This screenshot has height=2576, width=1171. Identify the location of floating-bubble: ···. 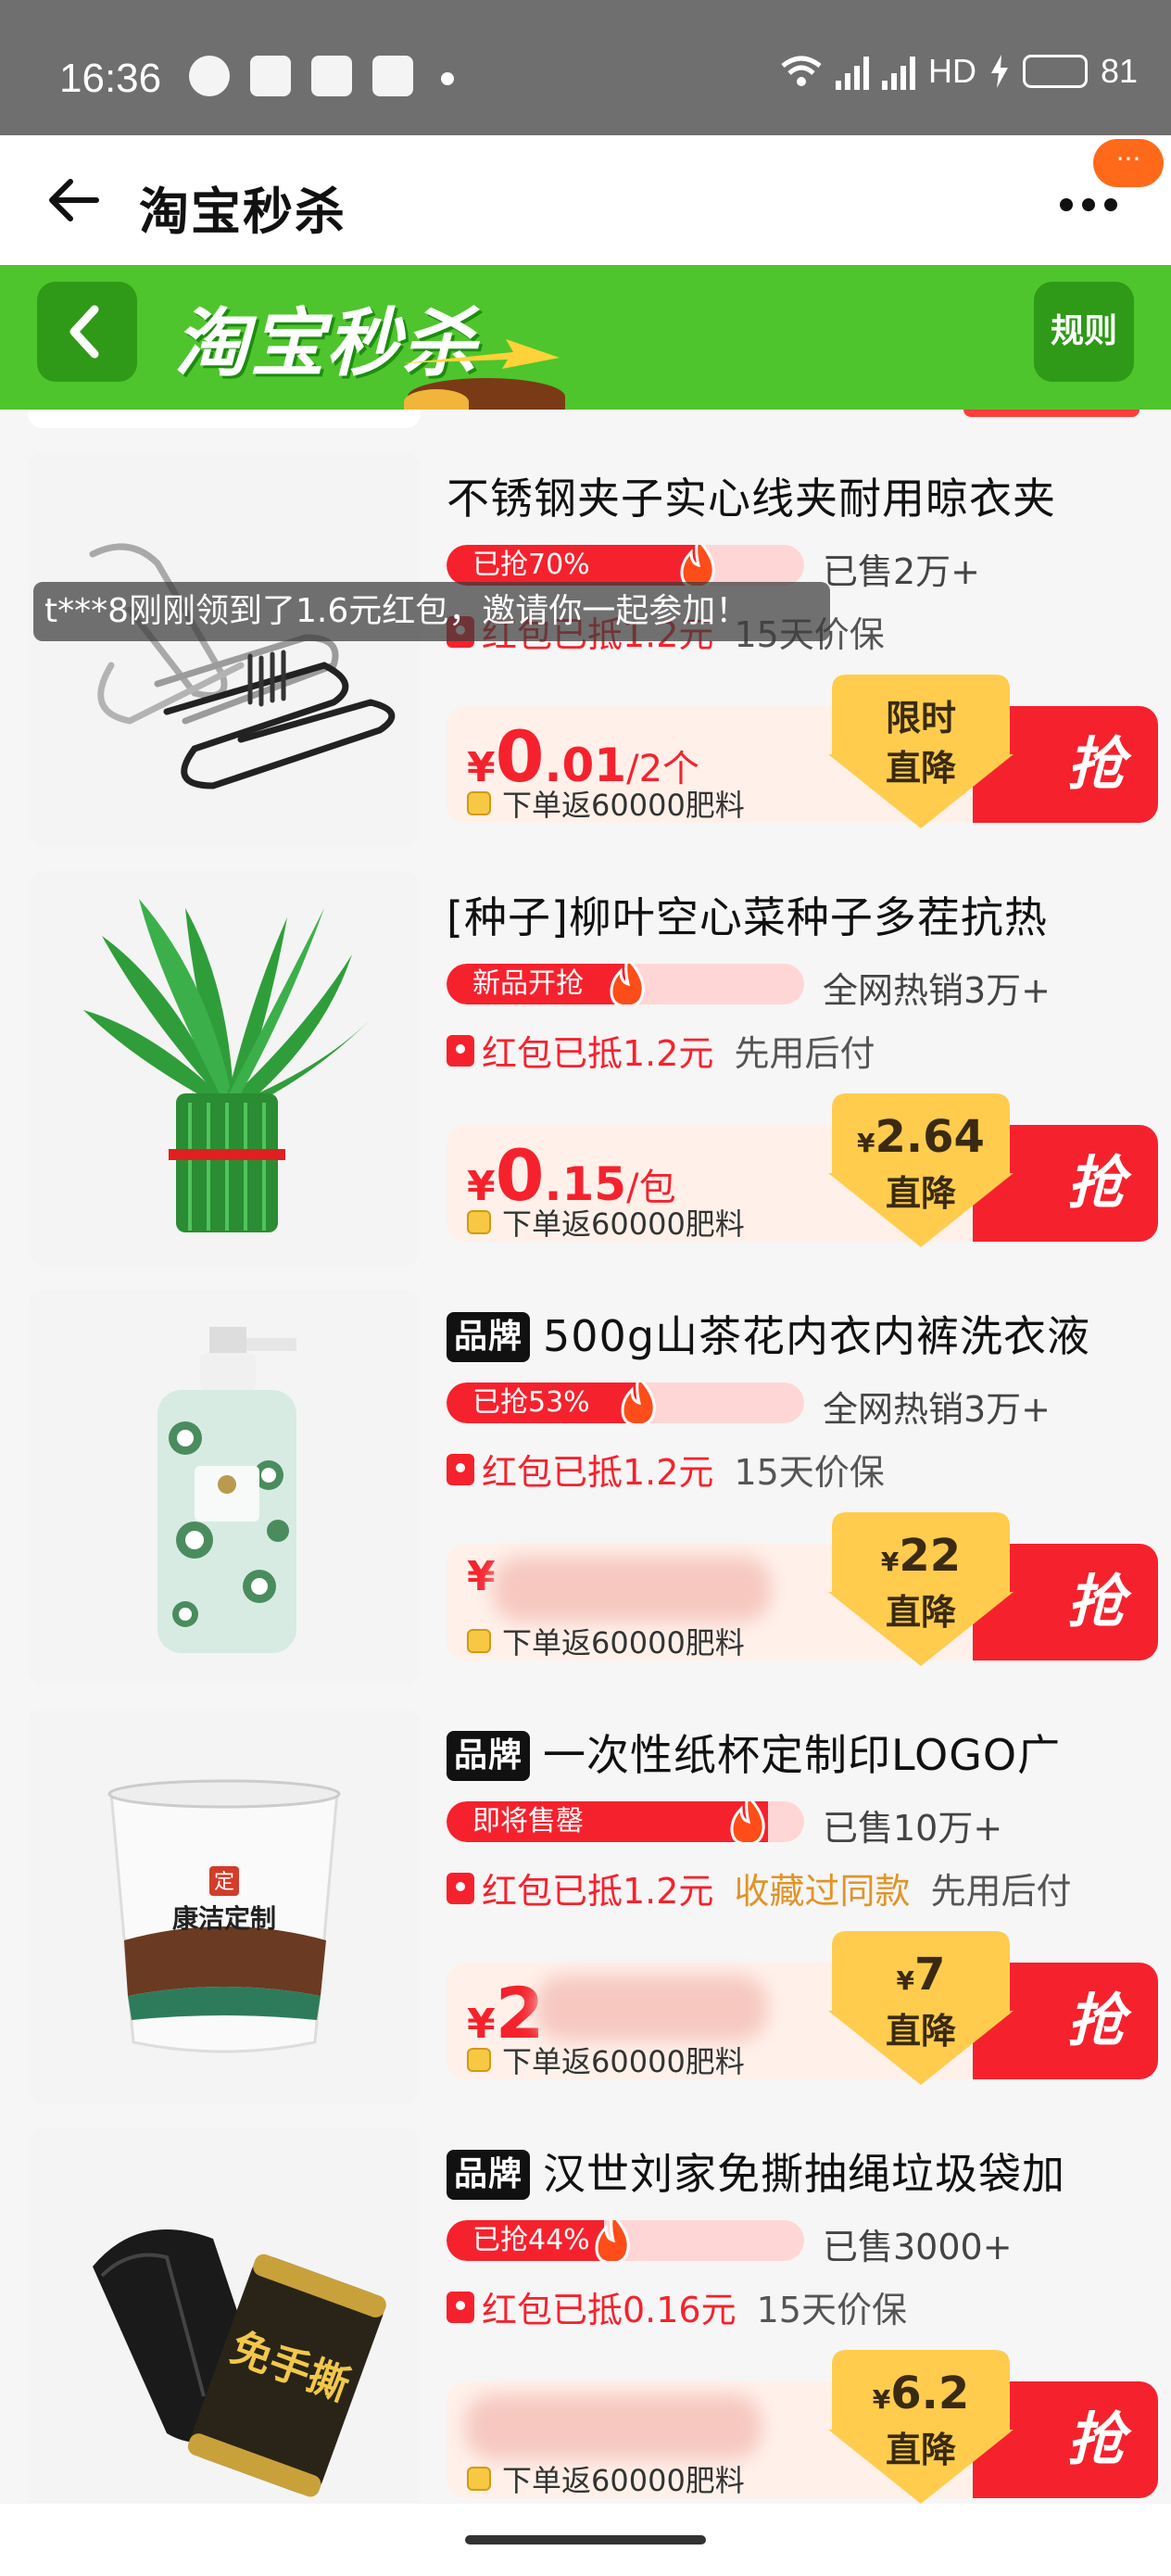
(1129, 163).